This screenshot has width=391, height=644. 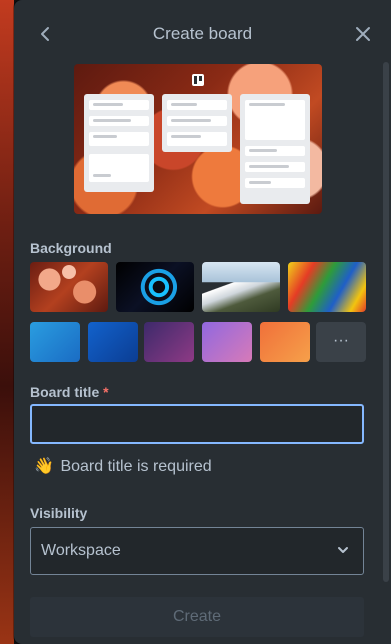 What do you see at coordinates (197, 617) in the screenshot?
I see `create-button: Create` at bounding box center [197, 617].